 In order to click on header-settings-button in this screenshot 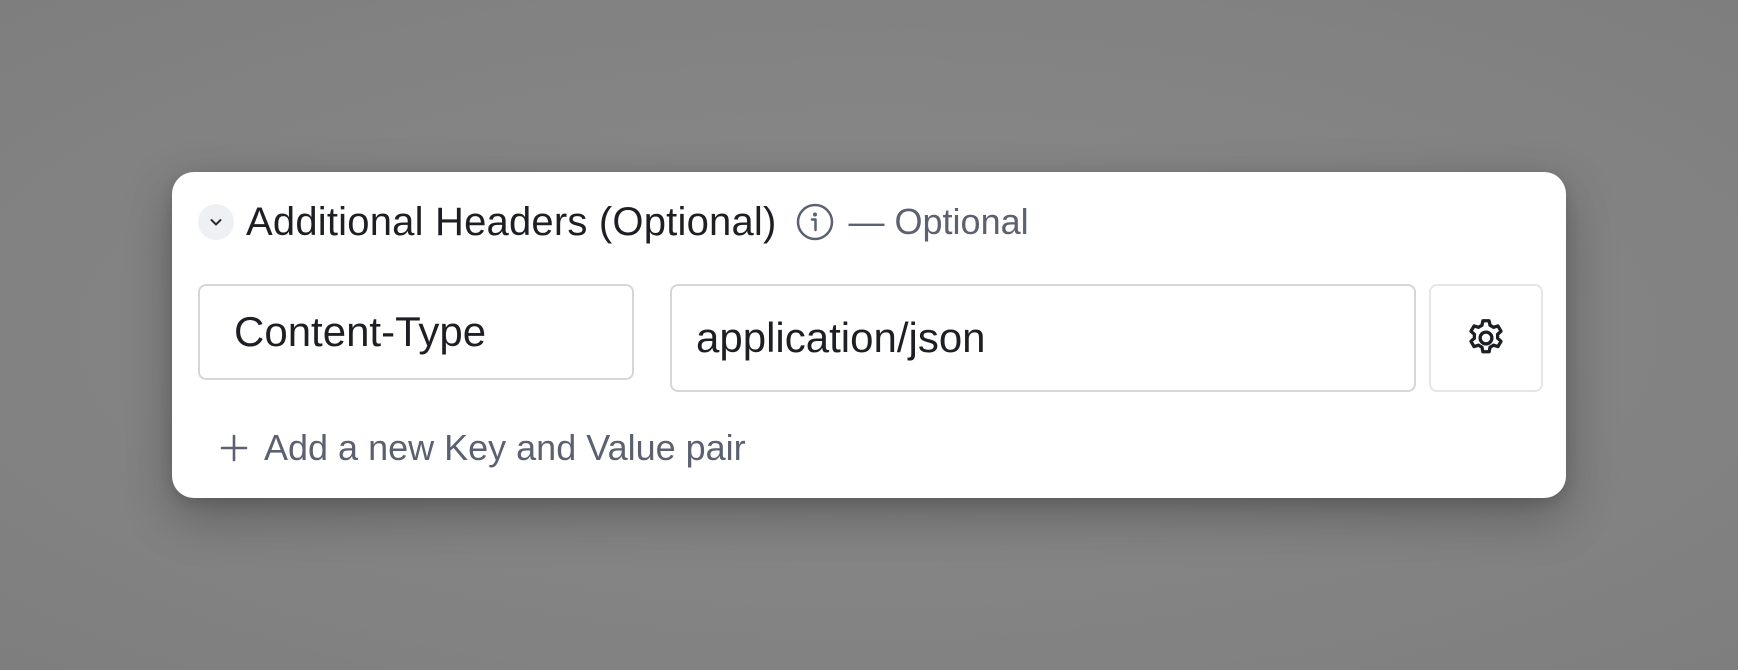, I will do `click(1486, 338)`.